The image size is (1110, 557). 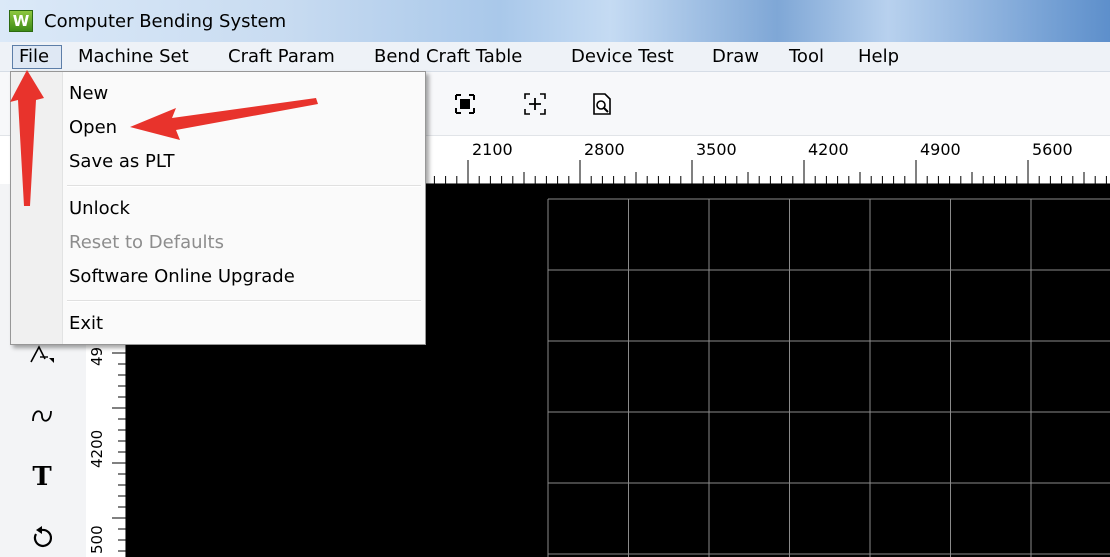 What do you see at coordinates (716, 149) in the screenshot?
I see `ruler-label-3500: 3500` at bounding box center [716, 149].